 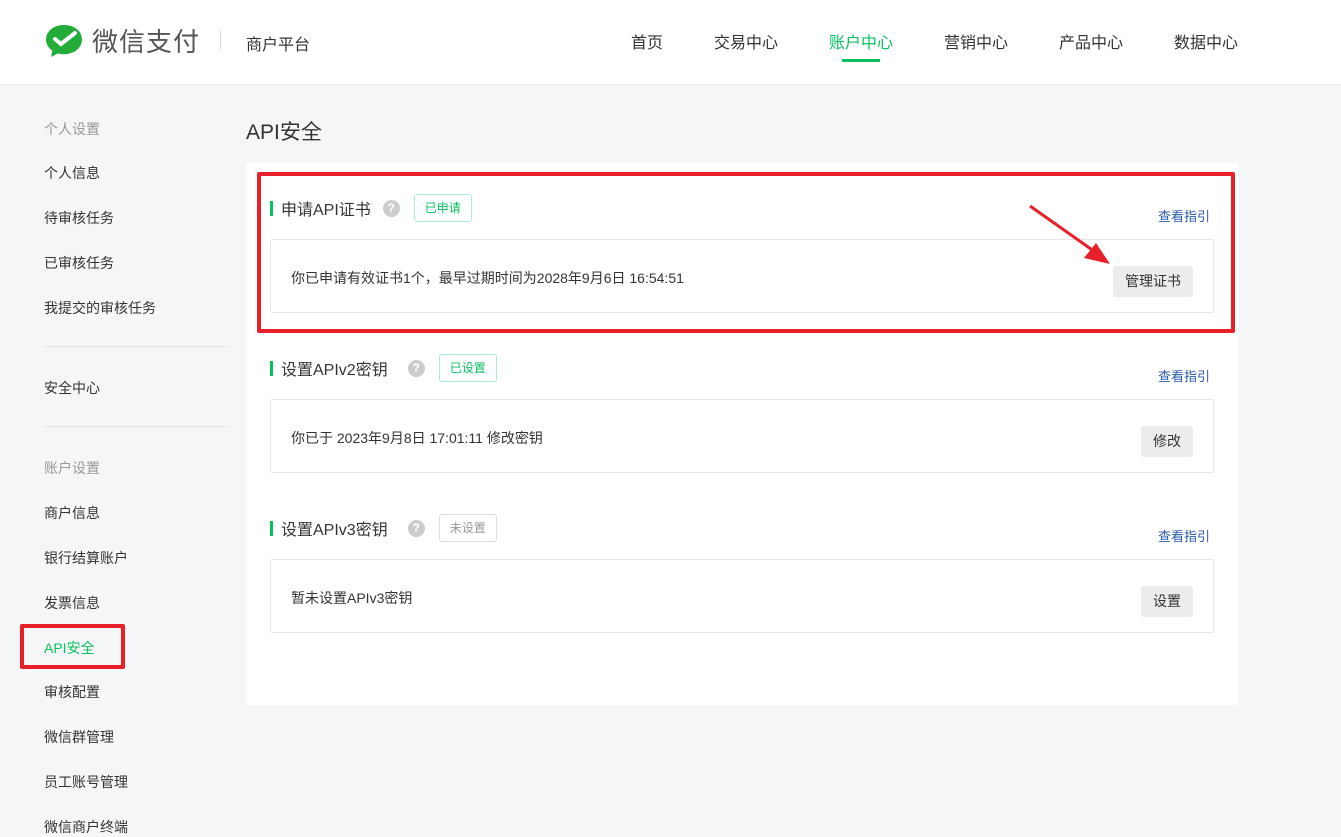 What do you see at coordinates (467, 368) in the screenshot?
I see `status-badge: 已设置` at bounding box center [467, 368].